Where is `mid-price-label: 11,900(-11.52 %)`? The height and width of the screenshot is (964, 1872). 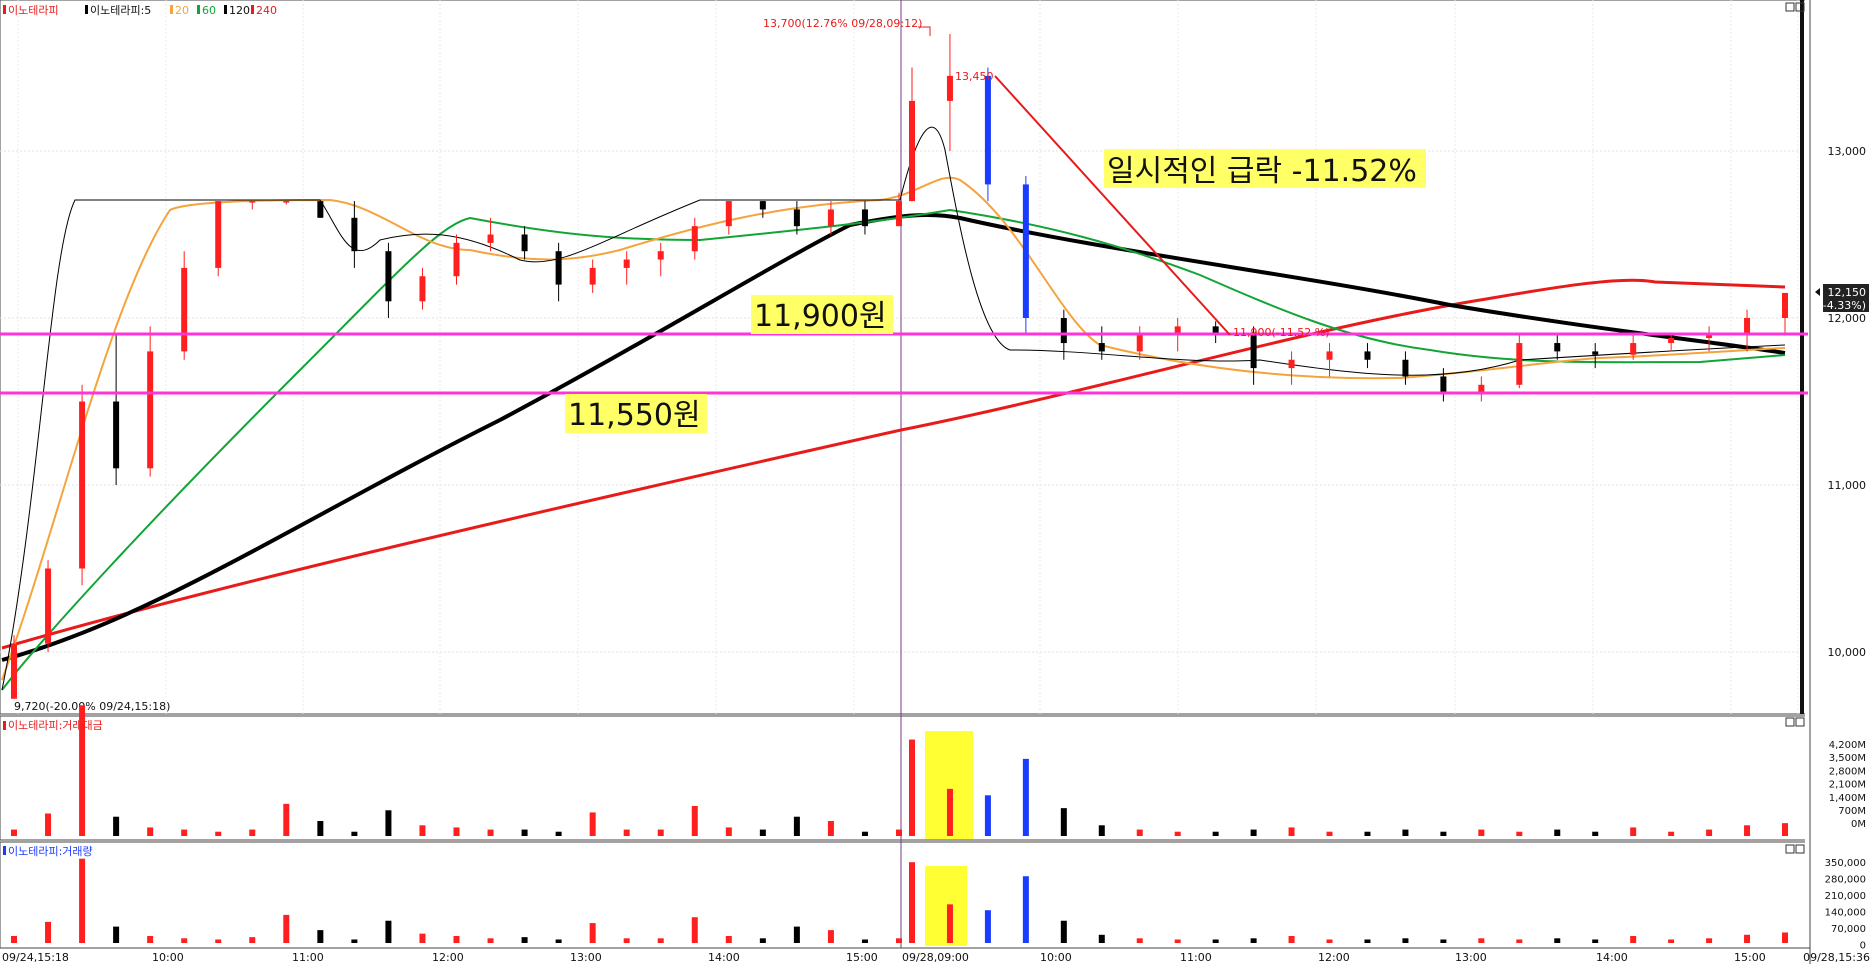 mid-price-label: 11,900(-11.52 %) is located at coordinates (1281, 332).